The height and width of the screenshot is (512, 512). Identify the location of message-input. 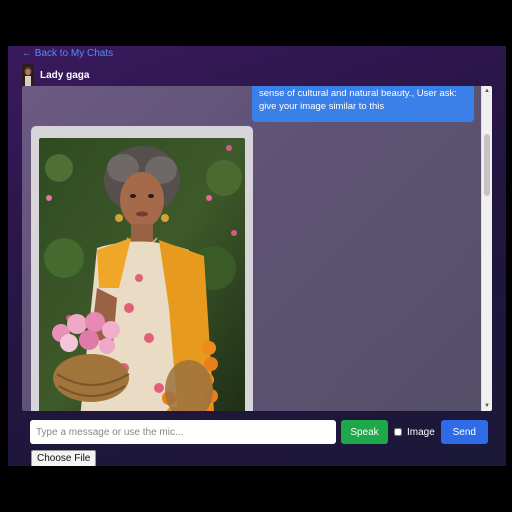
(183, 432).